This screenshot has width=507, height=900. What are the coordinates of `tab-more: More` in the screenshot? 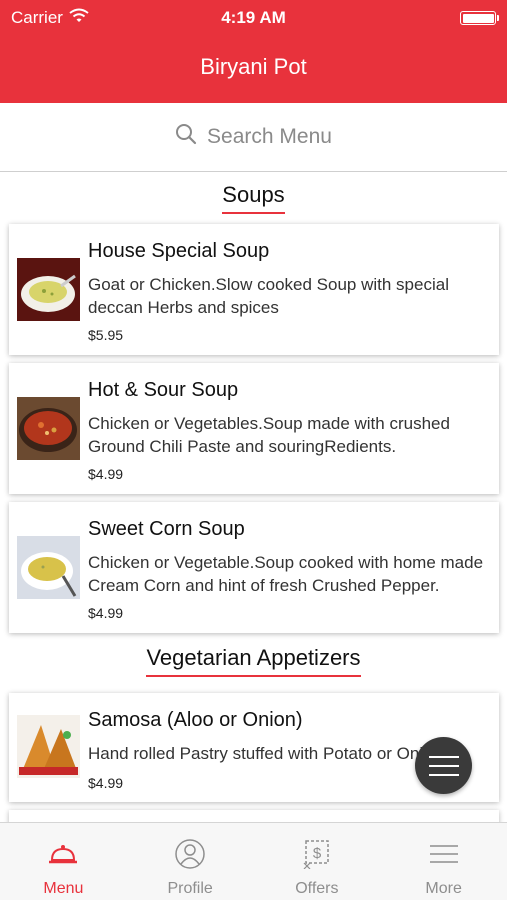 It's located at (443, 861).